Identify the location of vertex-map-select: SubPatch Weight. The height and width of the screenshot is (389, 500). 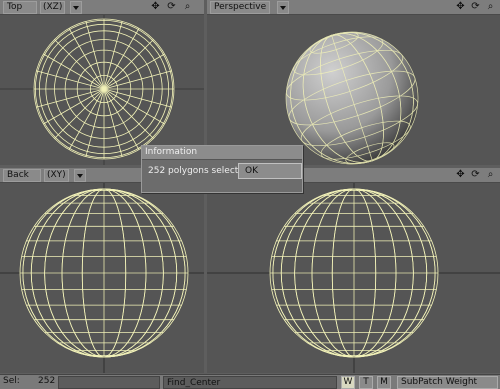
(447, 382).